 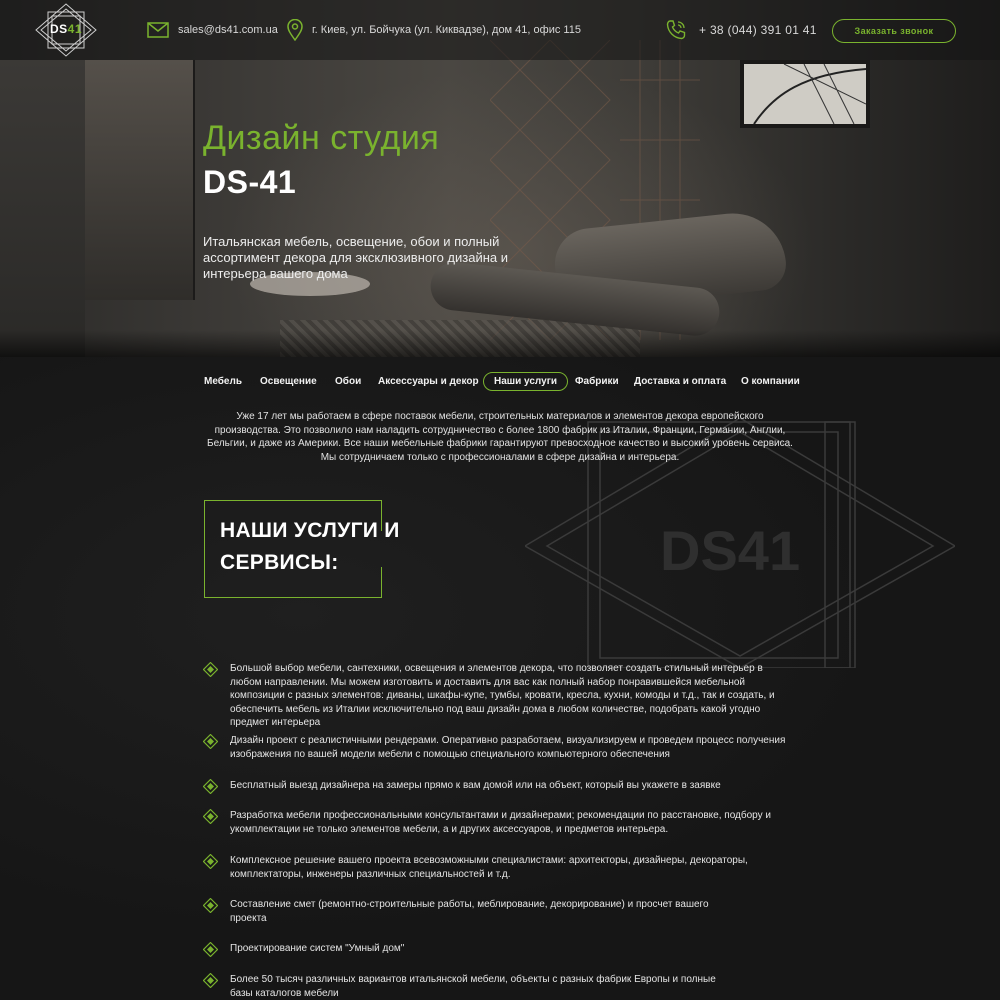 I want to click on nav-item-factories: Фабрики, so click(x=597, y=381).